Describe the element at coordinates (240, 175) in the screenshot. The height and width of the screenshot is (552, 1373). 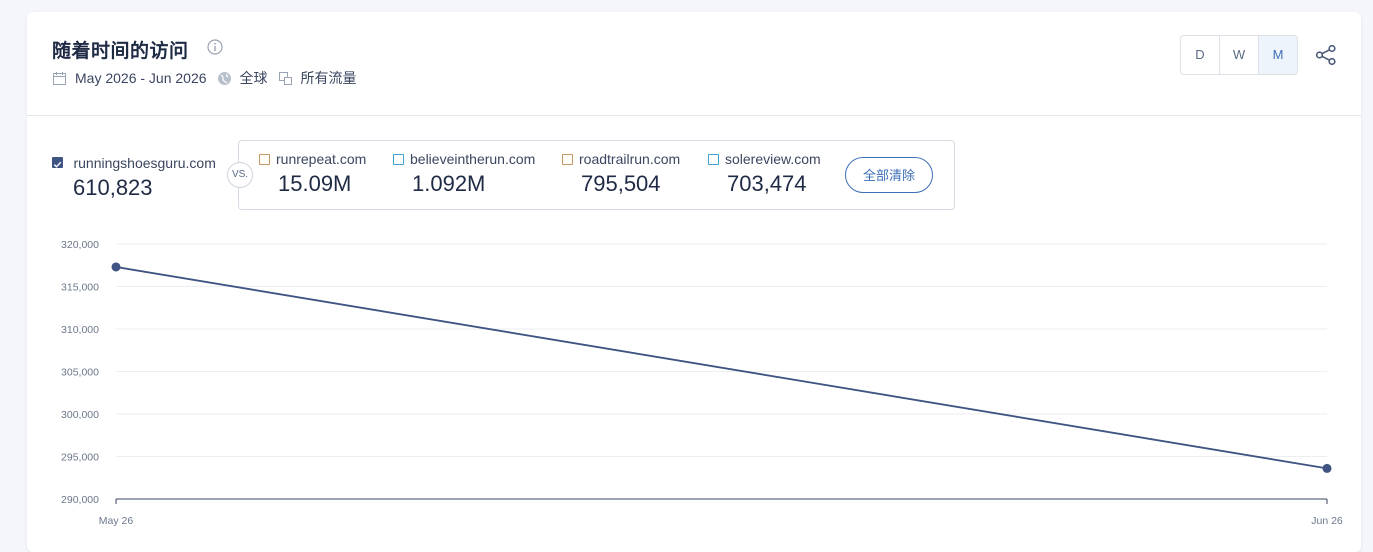
I see `vs-badge: VS.` at that location.